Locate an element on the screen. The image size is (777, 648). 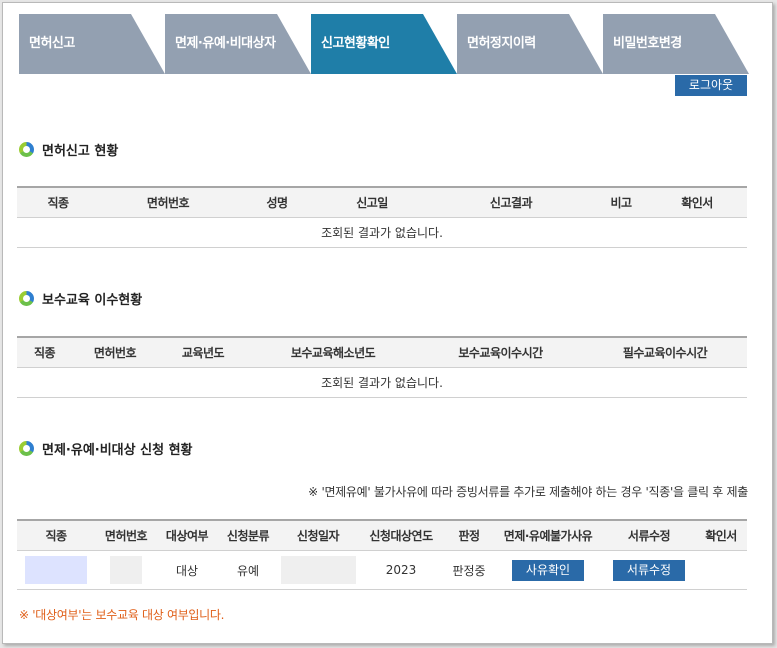
target-year-cell: 2023 is located at coordinates (401, 570).